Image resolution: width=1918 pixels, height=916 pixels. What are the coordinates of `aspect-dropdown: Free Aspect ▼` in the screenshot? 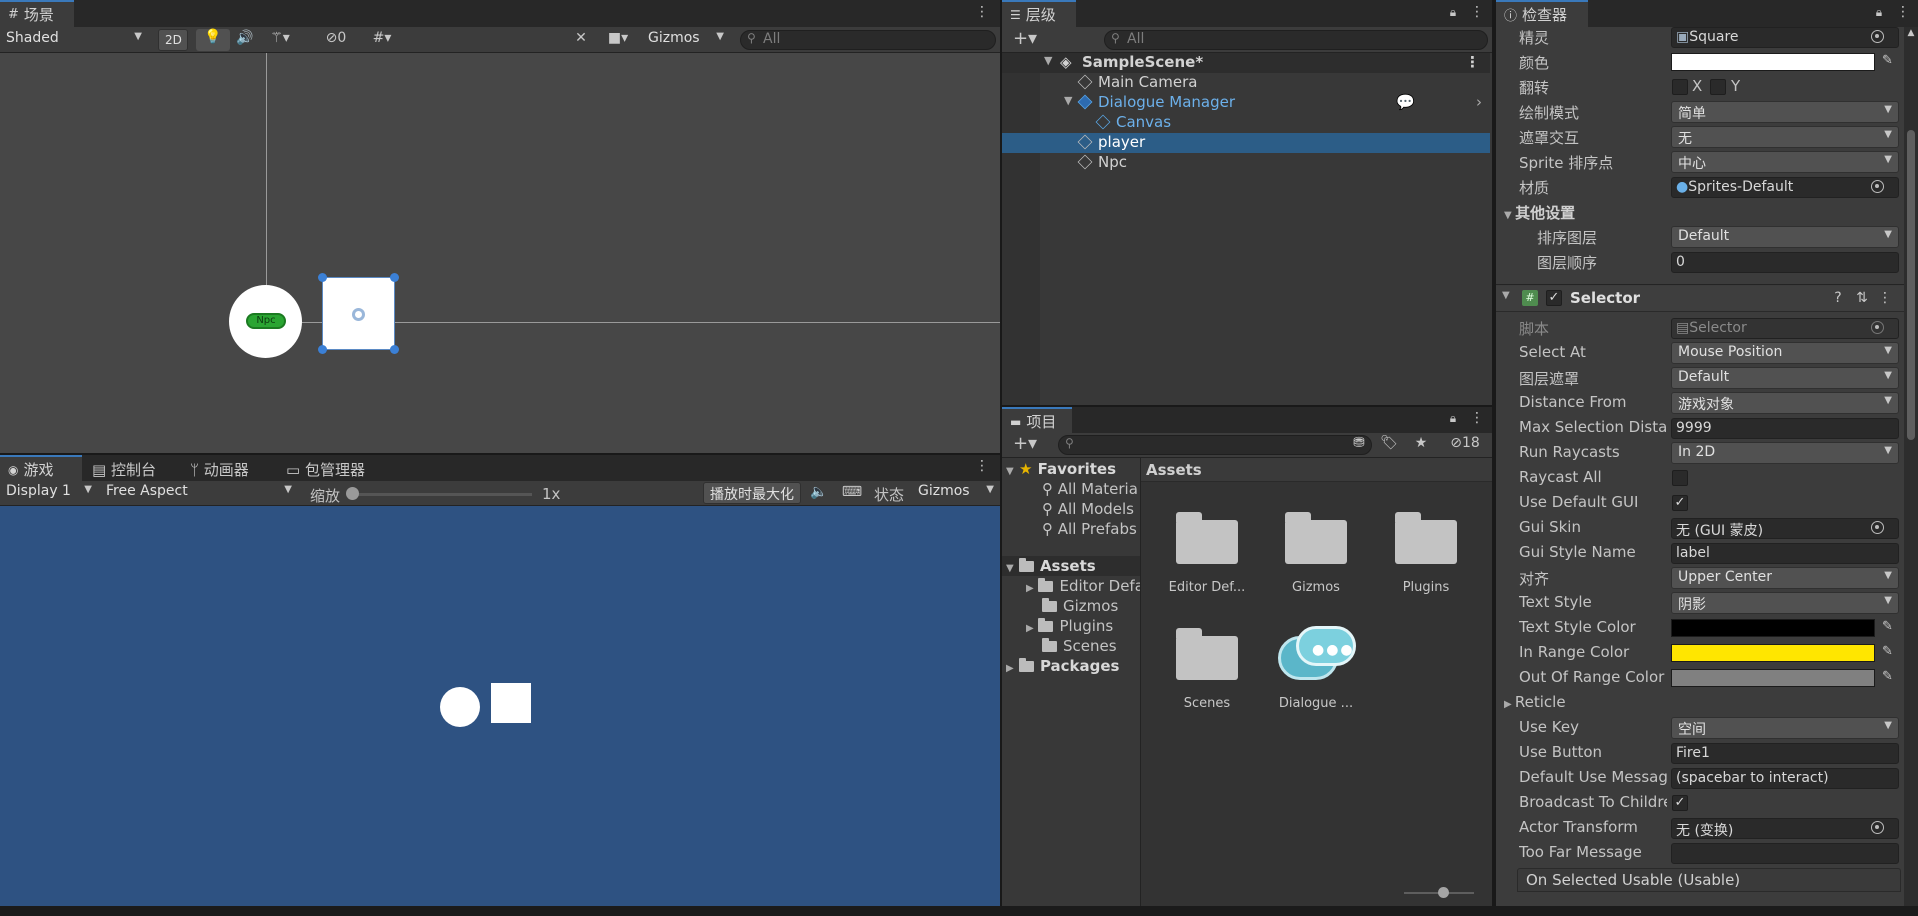 It's located at (199, 493).